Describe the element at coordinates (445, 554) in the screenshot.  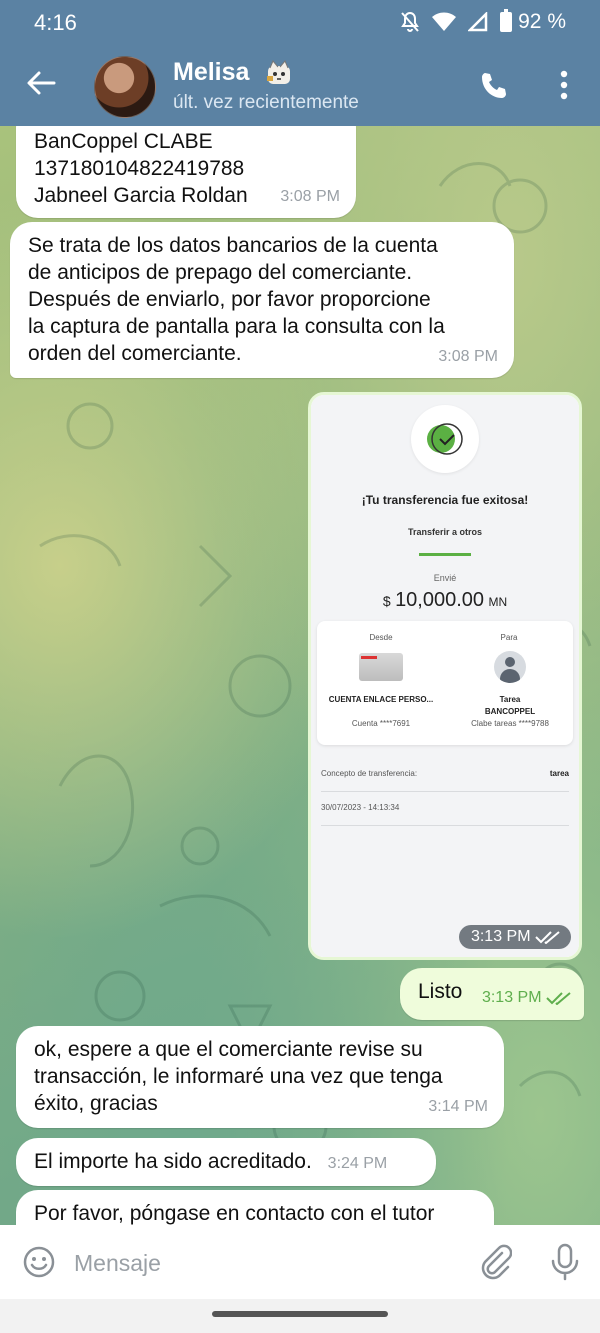
I see `receipt-tab-indicator` at that location.